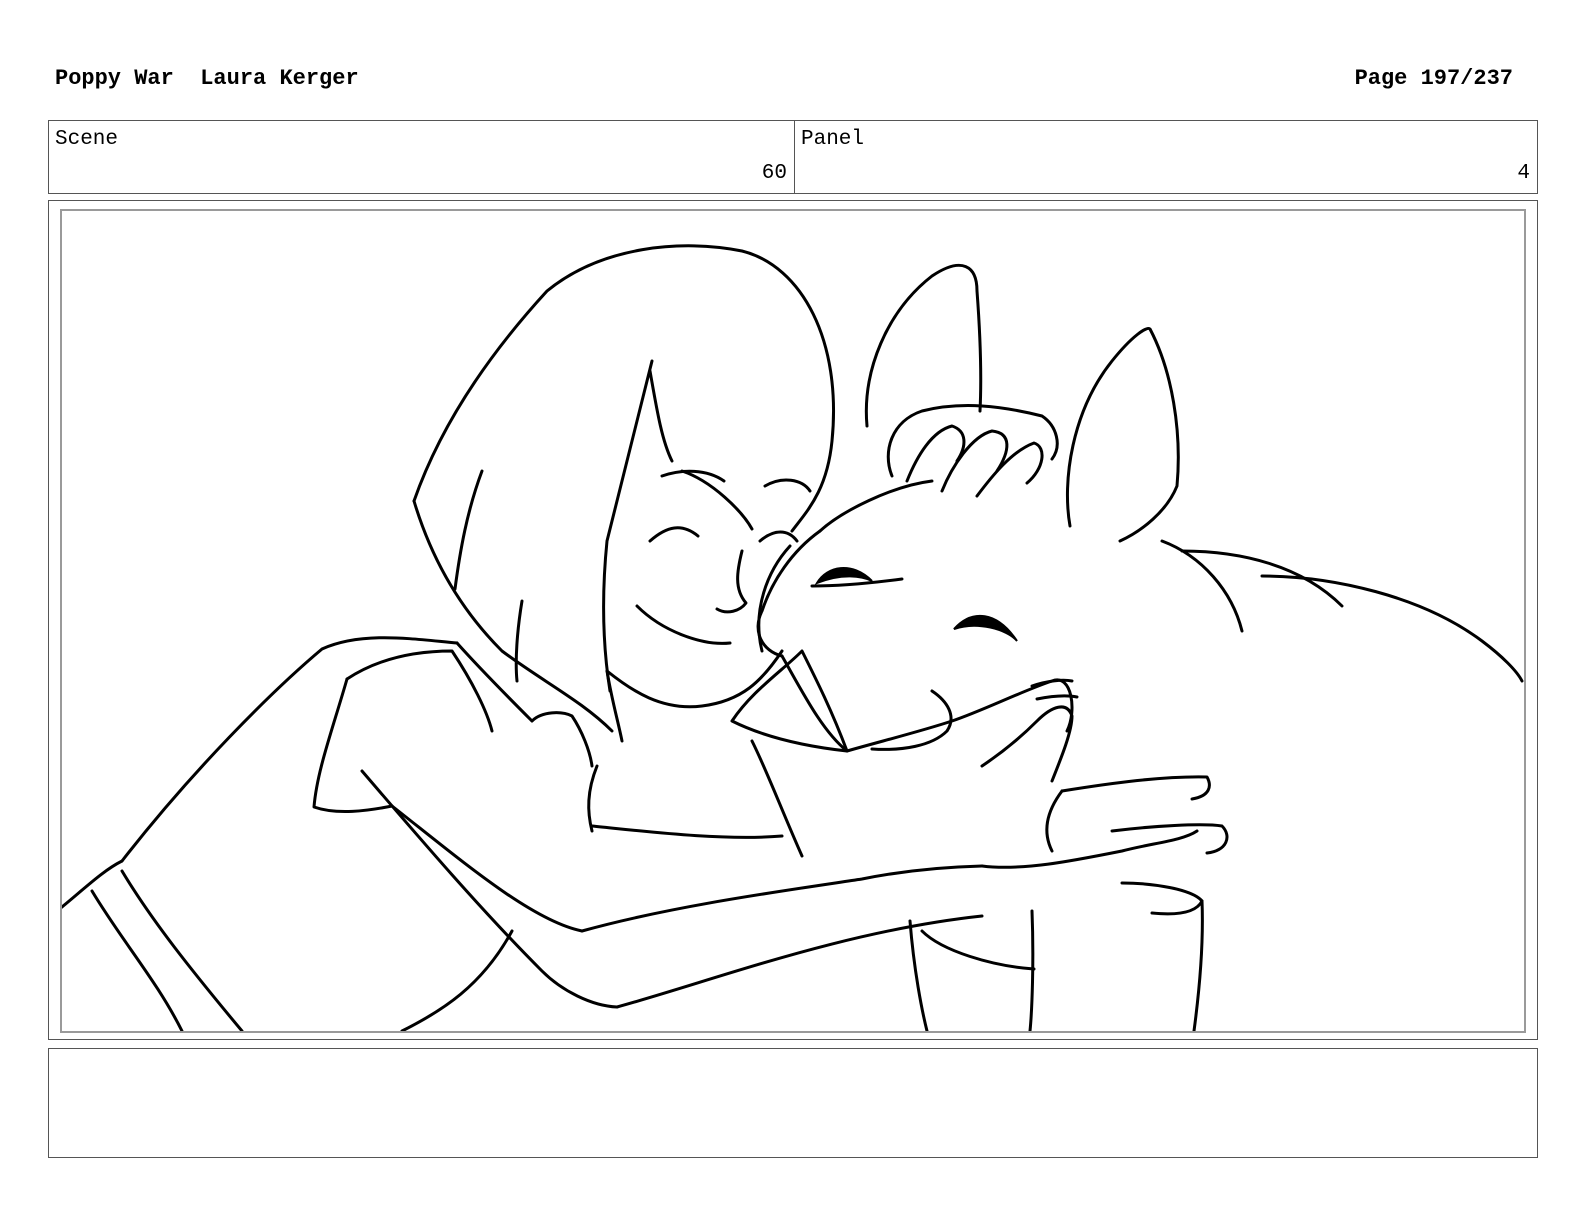 The height and width of the screenshot is (1224, 1584). I want to click on project-title: Poppy War, so click(114, 78).